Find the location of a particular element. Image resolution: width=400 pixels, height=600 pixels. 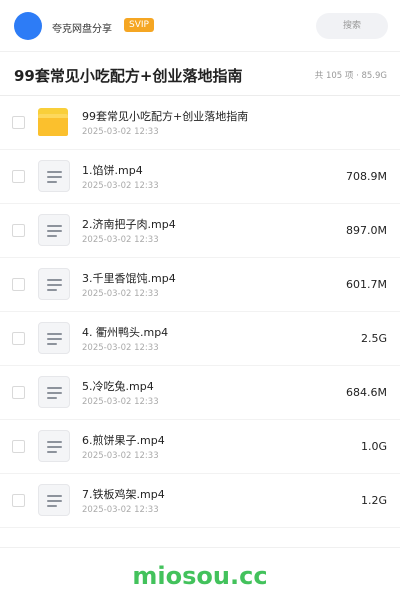

file-row: 2.济南把子肉.mp4 2025-03-02 12:33 897.0M is located at coordinates (200, 231).